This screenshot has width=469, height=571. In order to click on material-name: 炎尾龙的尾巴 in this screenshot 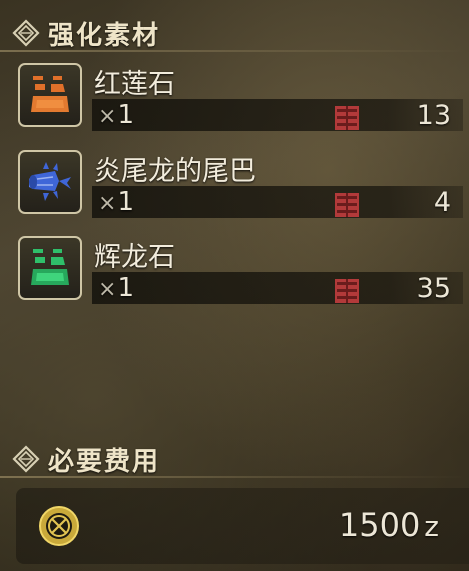, I will do `click(175, 171)`.